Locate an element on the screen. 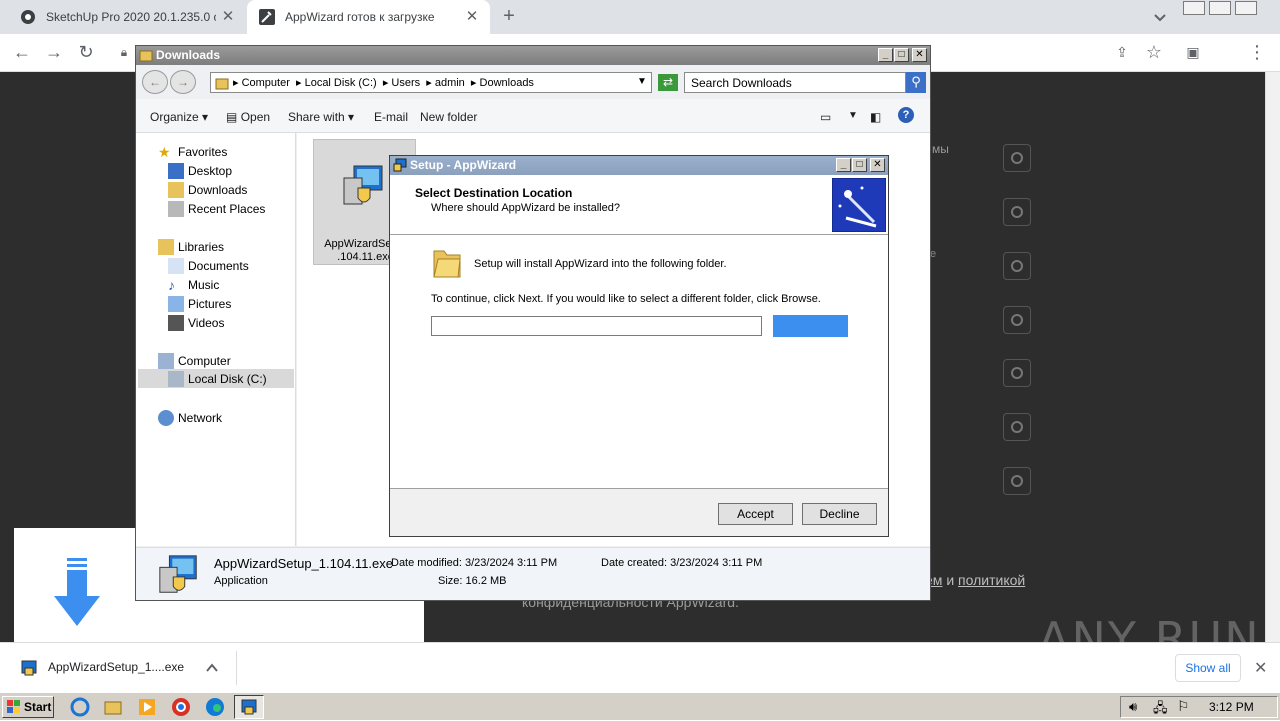 The image size is (1280, 721). value: 3/23/2024 3:11 PM is located at coordinates (511, 563).